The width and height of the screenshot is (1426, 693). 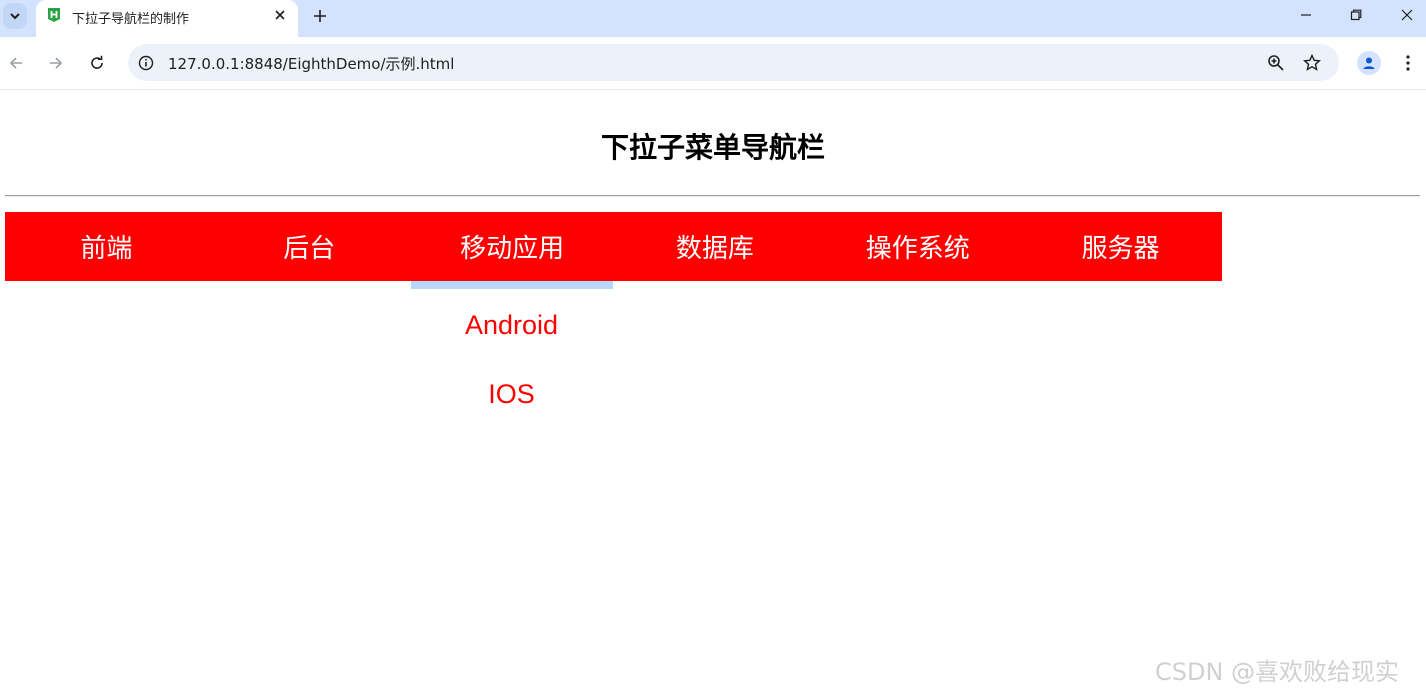 I want to click on star-icon, so click(x=1312, y=62).